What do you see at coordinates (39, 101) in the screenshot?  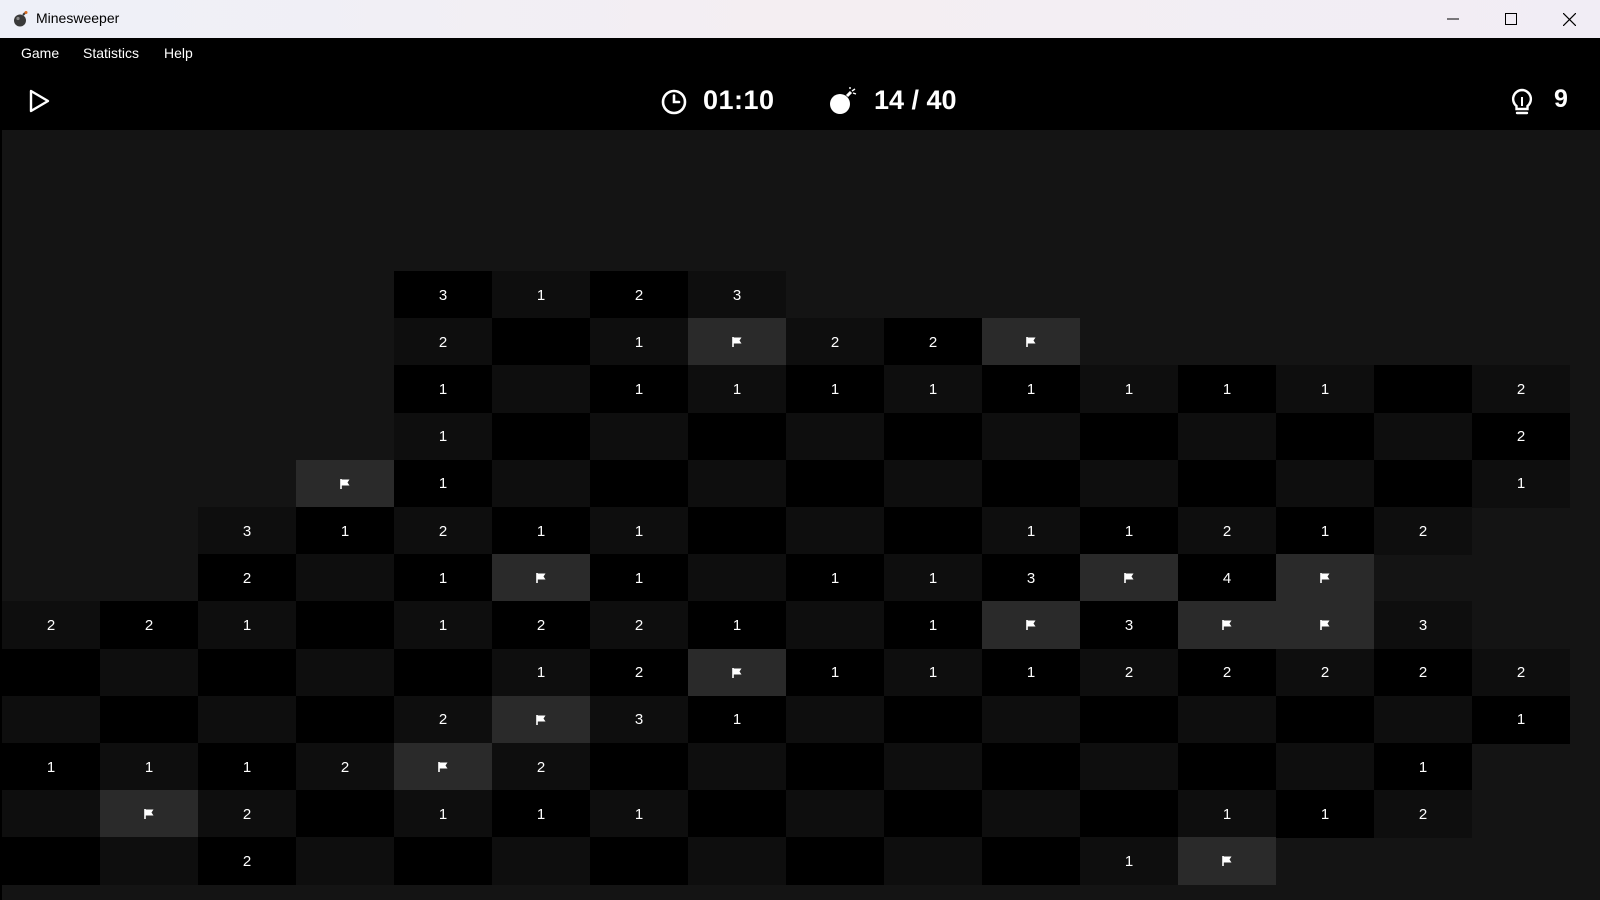 I see `new-game-button` at bounding box center [39, 101].